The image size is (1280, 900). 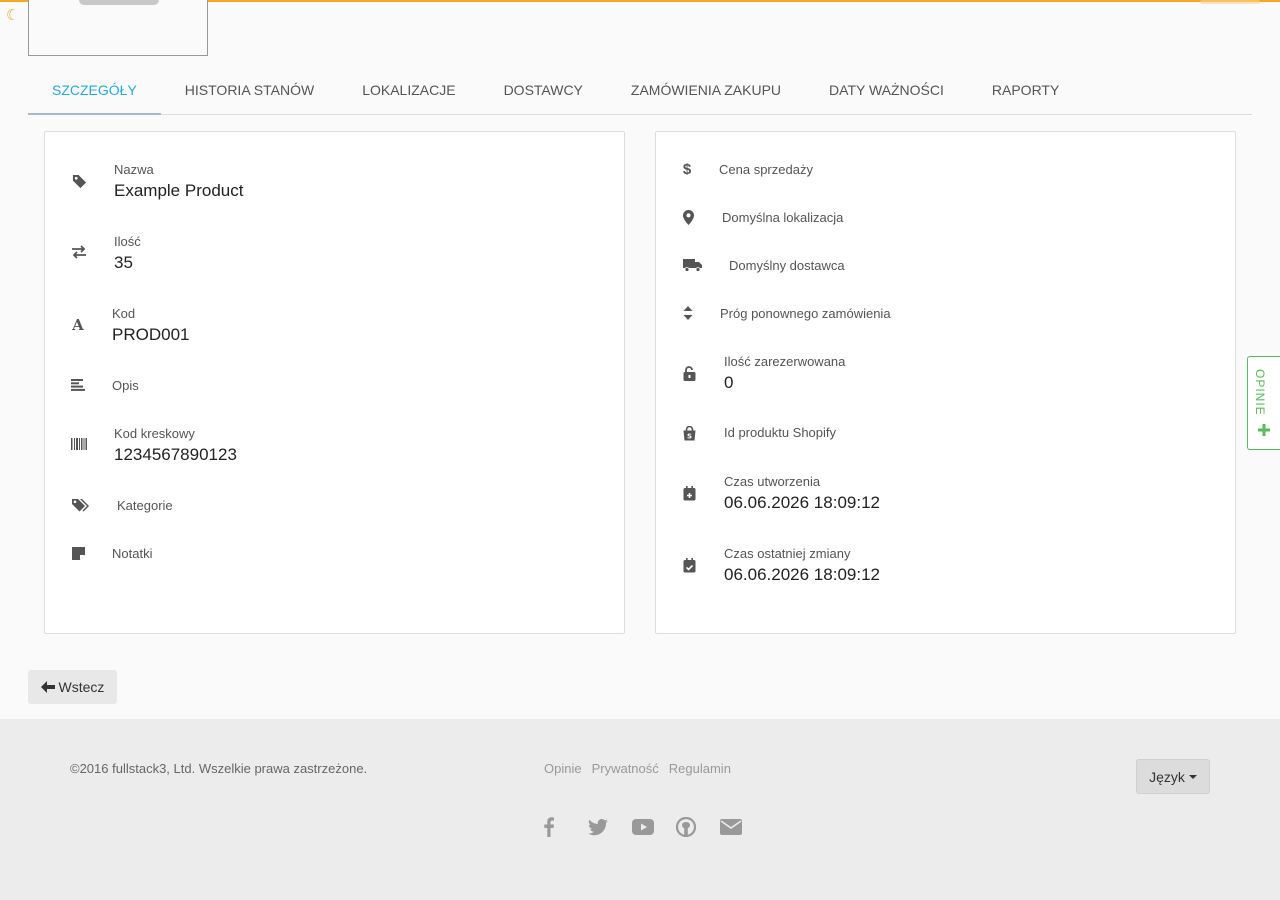 I want to click on footer-link-privacy: Prywatność, so click(x=625, y=768).